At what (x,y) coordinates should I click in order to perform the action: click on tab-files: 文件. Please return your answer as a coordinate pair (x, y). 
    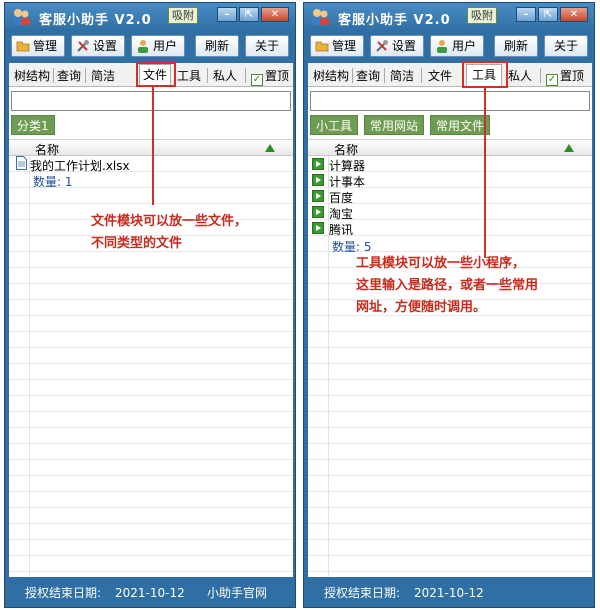
    Looking at the image, I should click on (440, 76).